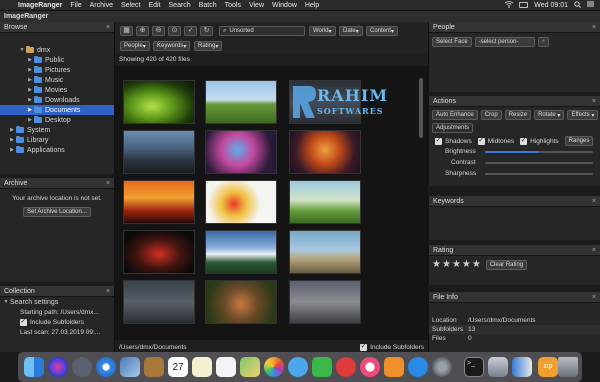 The width and height of the screenshot is (600, 382). Describe the element at coordinates (75, 5) in the screenshot. I see `menu-file: File` at that location.